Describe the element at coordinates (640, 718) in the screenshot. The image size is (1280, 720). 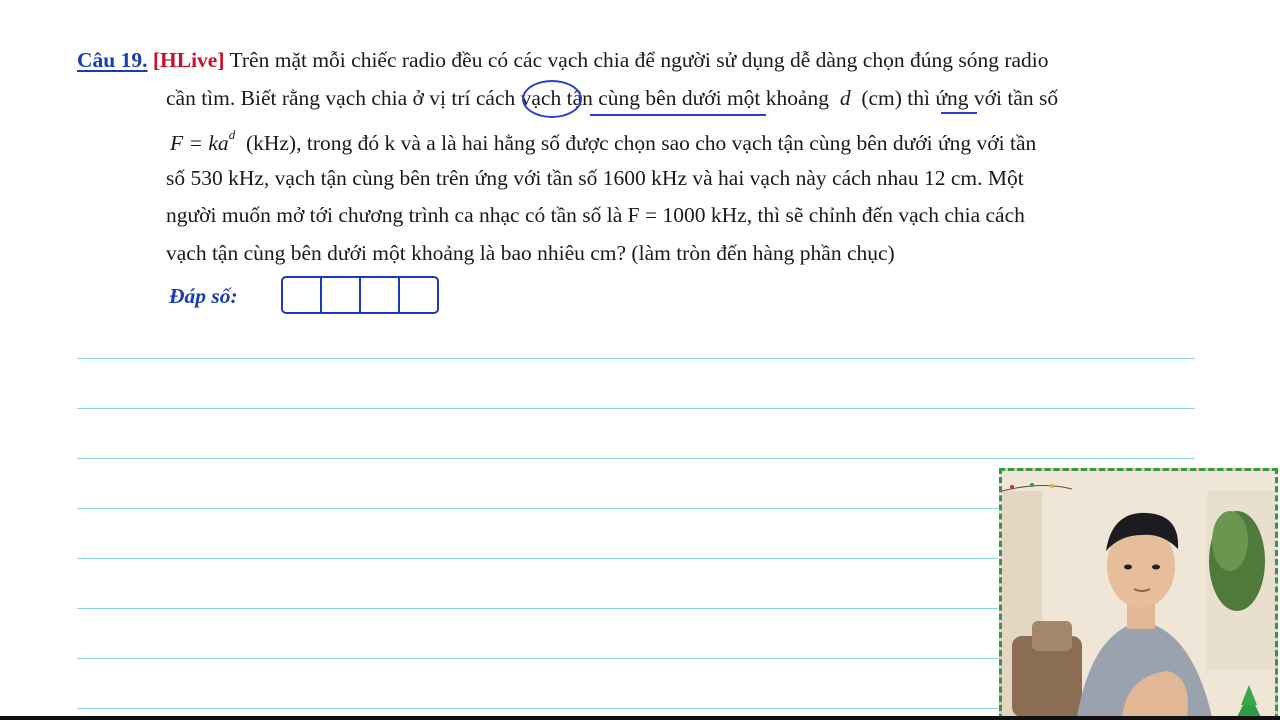
I see `bottom-edge` at that location.